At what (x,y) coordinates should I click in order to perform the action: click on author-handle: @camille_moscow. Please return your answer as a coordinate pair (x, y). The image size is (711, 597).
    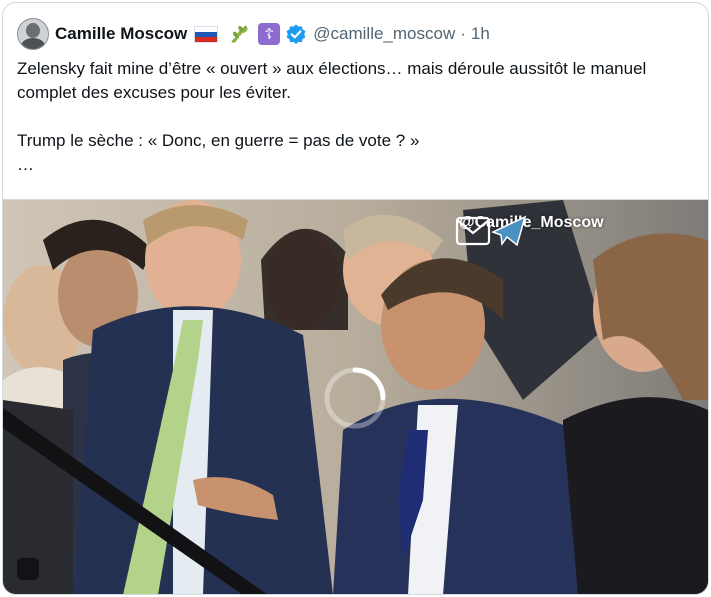
    Looking at the image, I should click on (384, 34).